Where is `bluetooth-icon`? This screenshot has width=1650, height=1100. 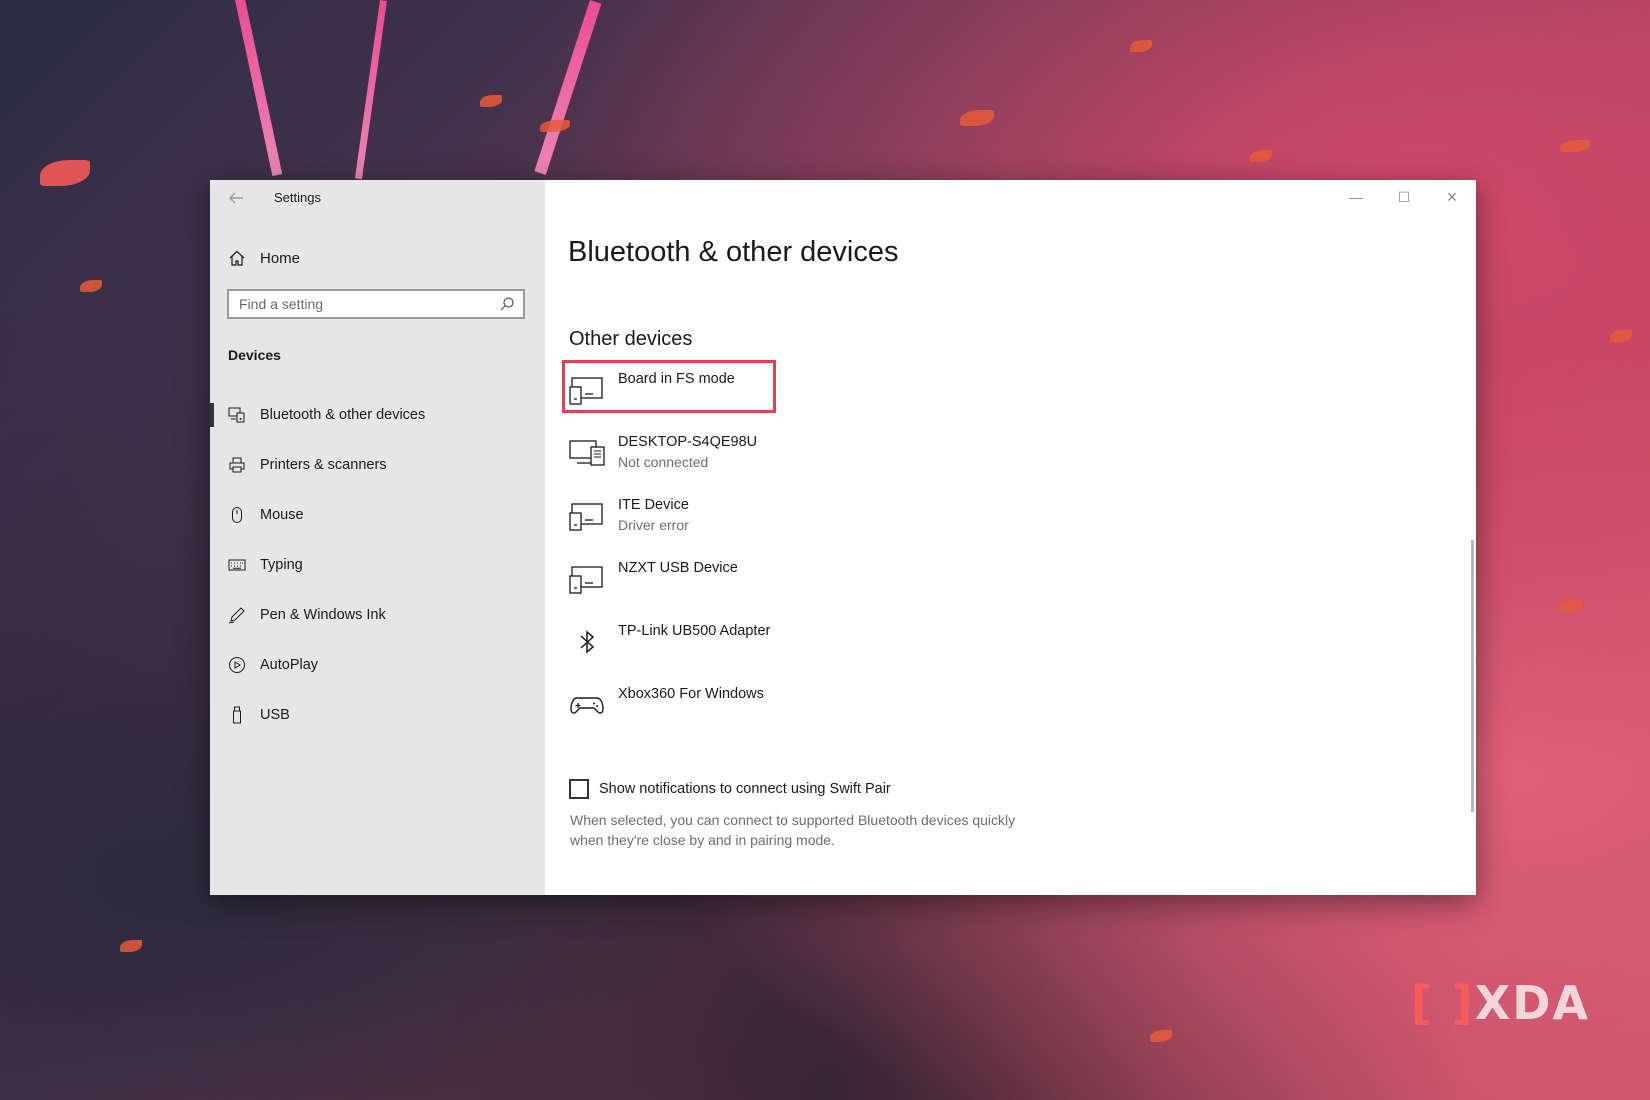
bluetooth-icon is located at coordinates (587, 642).